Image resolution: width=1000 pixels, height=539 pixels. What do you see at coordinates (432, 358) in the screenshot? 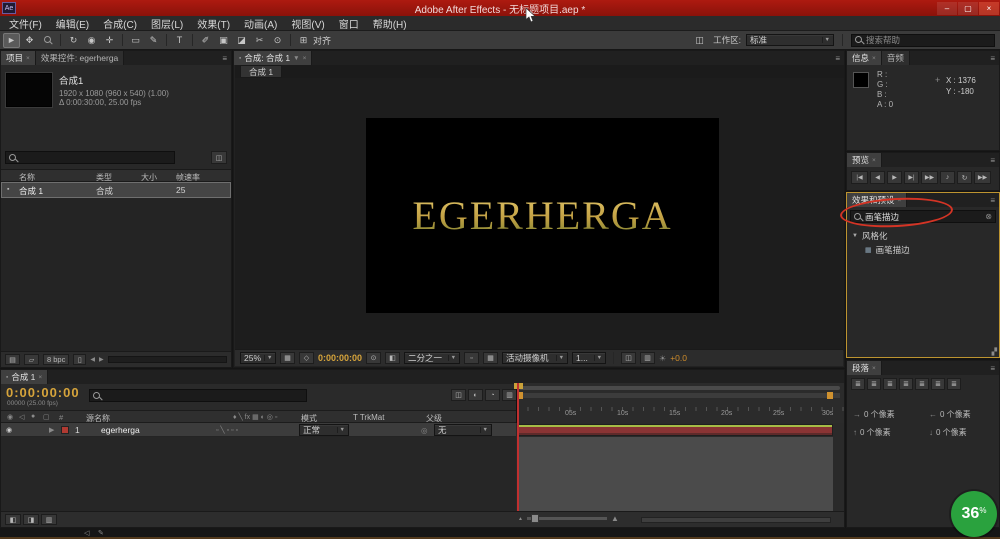
I see `resolution-select: 二分之一 ▼` at bounding box center [432, 358].